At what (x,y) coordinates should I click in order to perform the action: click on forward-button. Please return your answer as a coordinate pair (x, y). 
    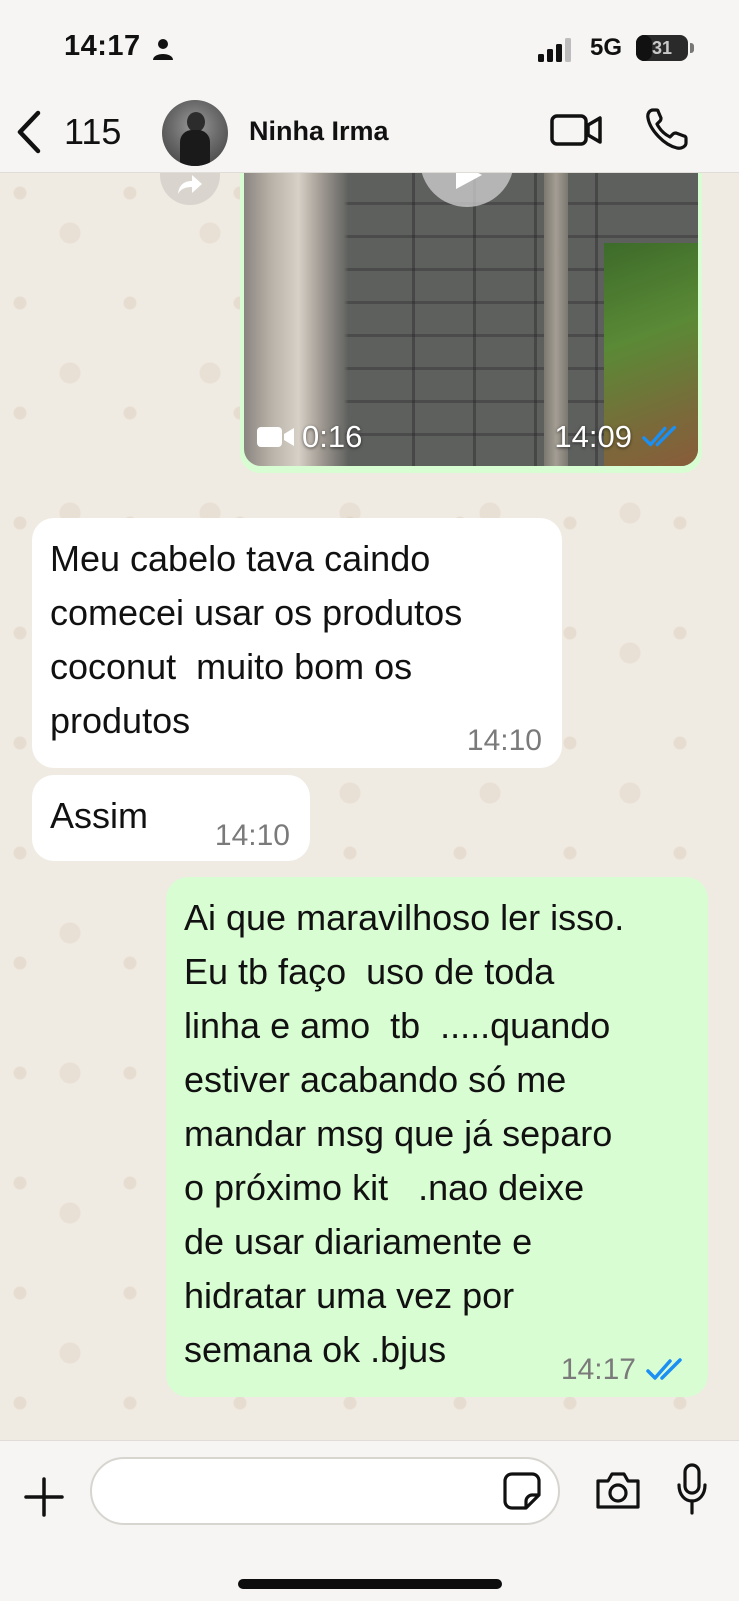
    Looking at the image, I should click on (190, 189).